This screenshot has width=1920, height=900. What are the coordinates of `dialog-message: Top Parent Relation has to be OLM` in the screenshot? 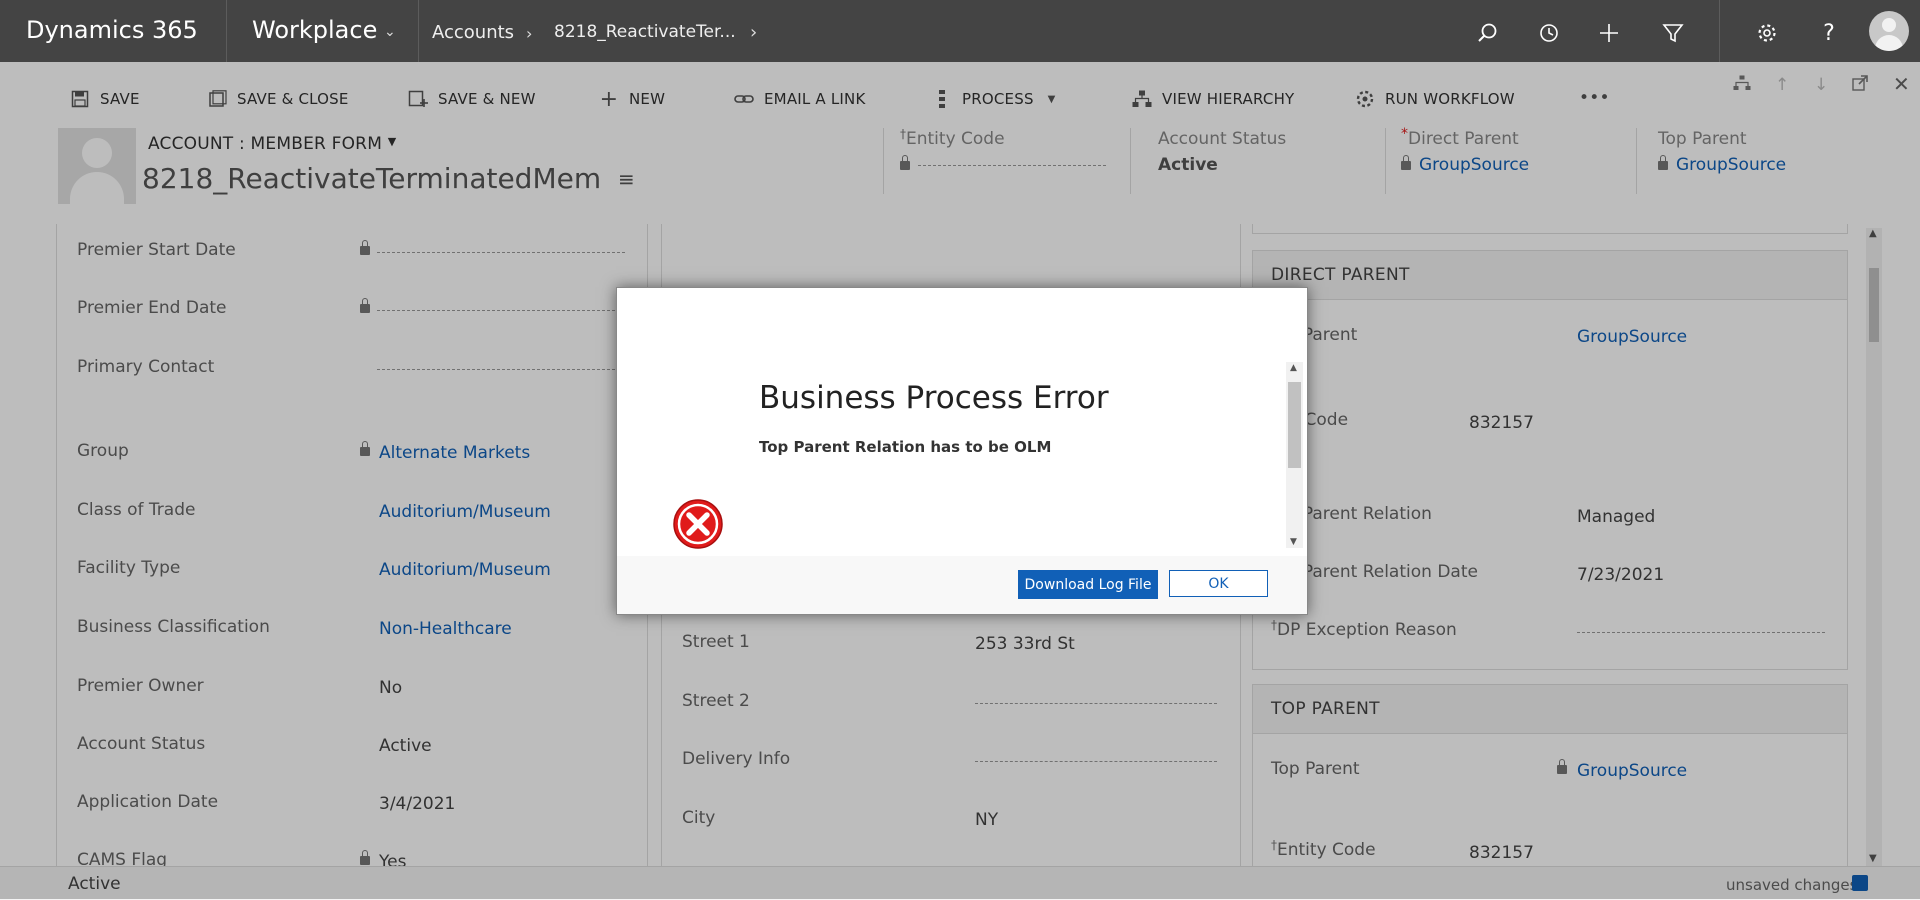 It's located at (905, 447).